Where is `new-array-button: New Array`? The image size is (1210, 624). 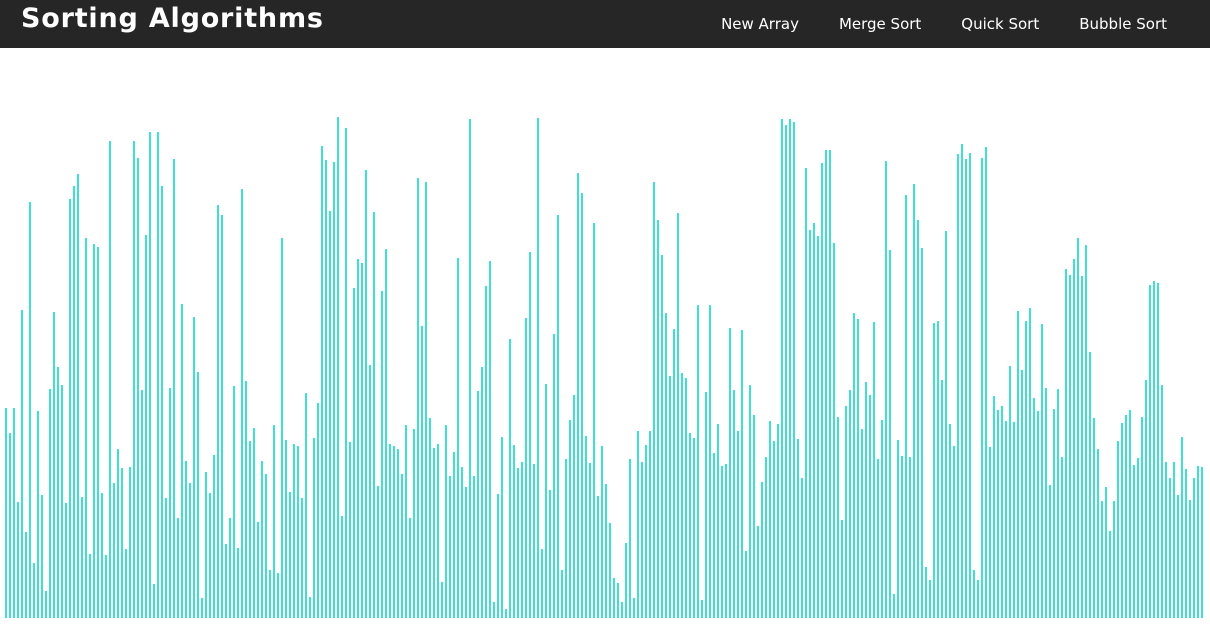 new-array-button: New Array is located at coordinates (760, 24).